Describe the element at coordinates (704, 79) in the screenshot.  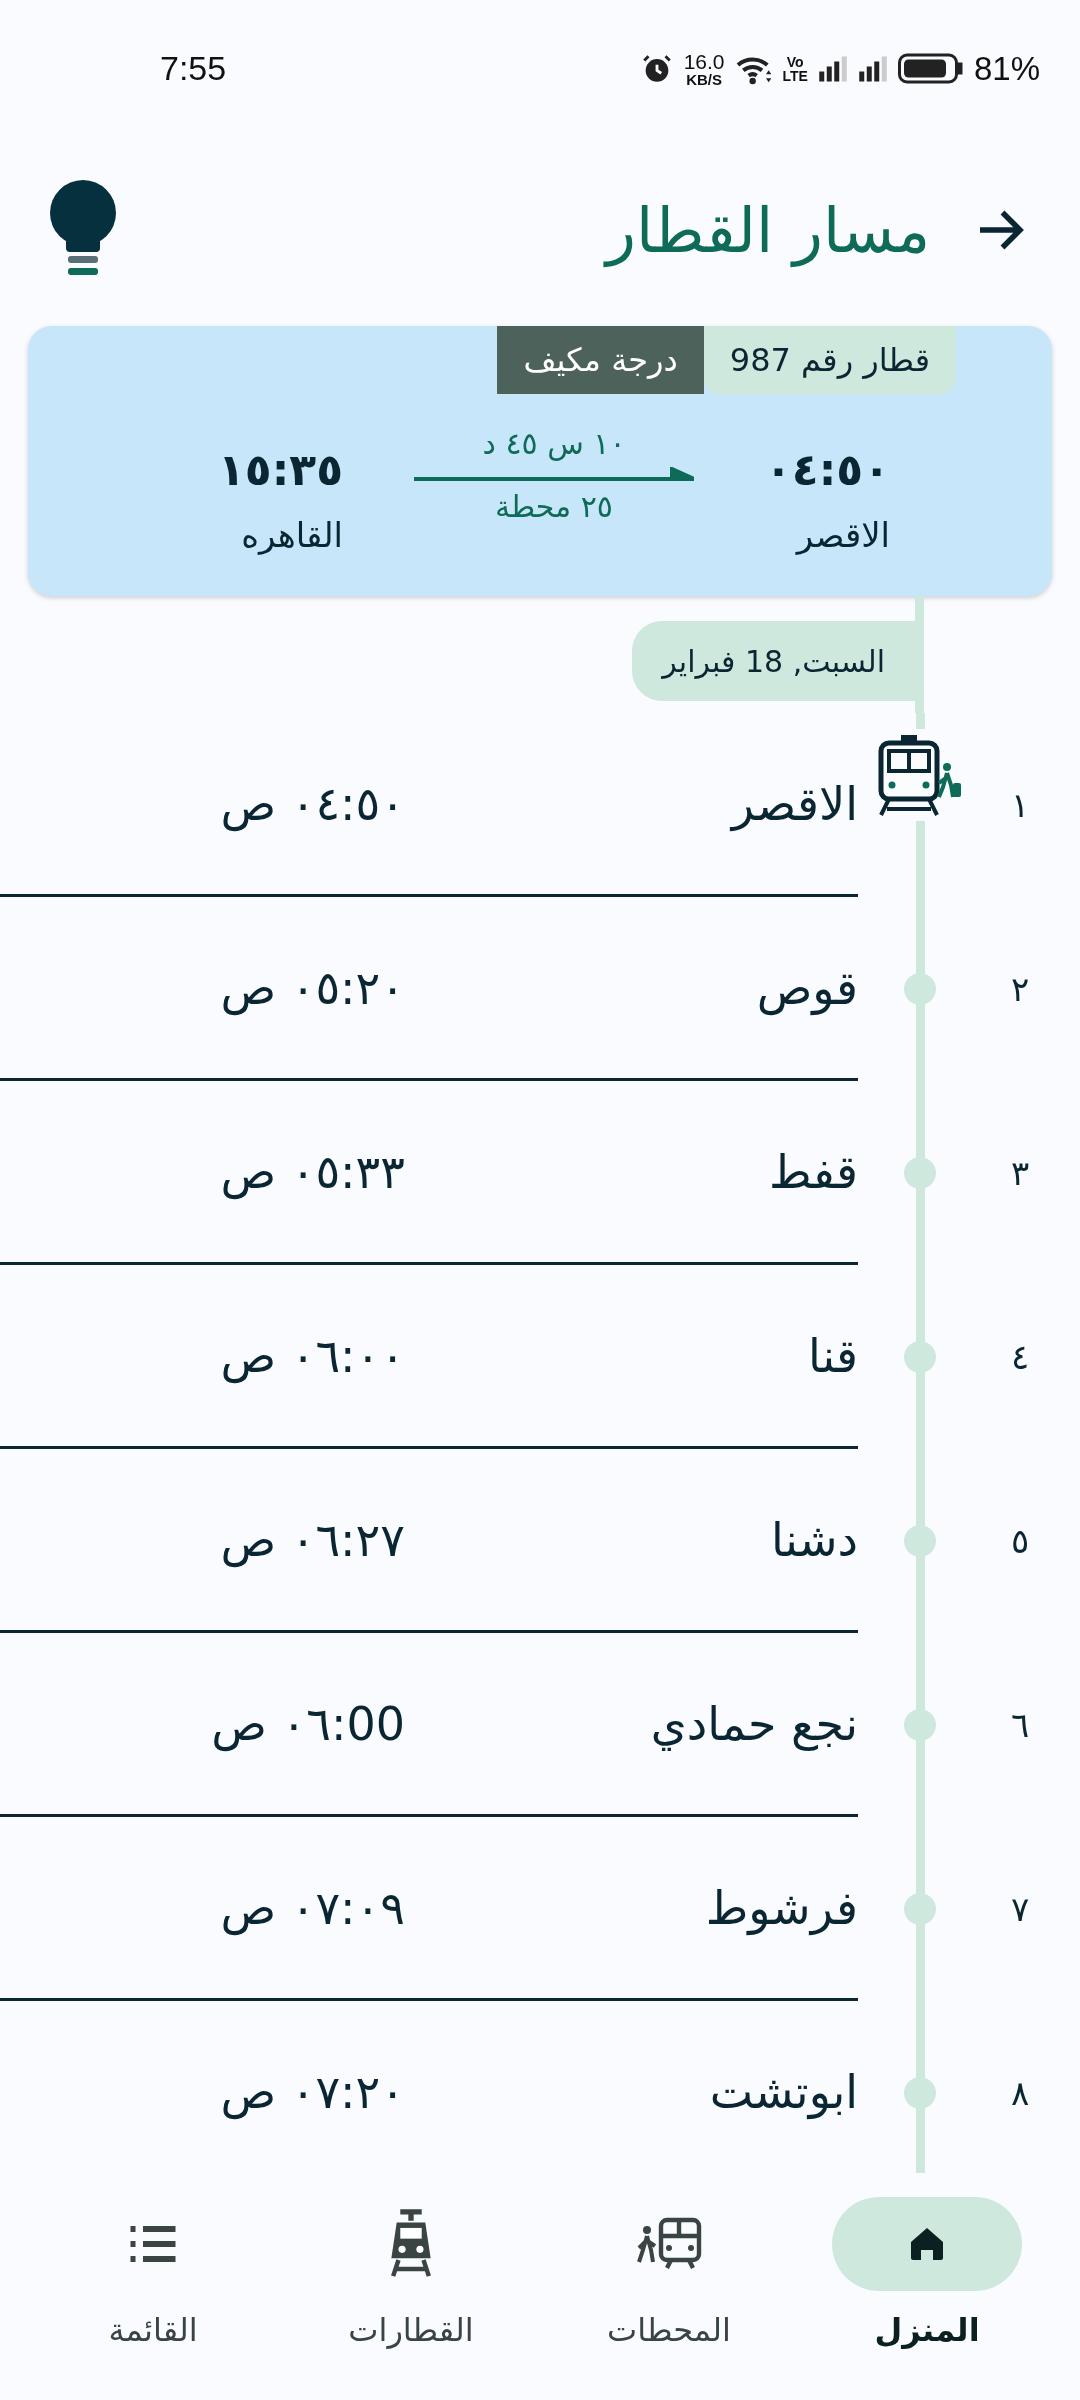
I see `speed-unit: KB/S` at that location.